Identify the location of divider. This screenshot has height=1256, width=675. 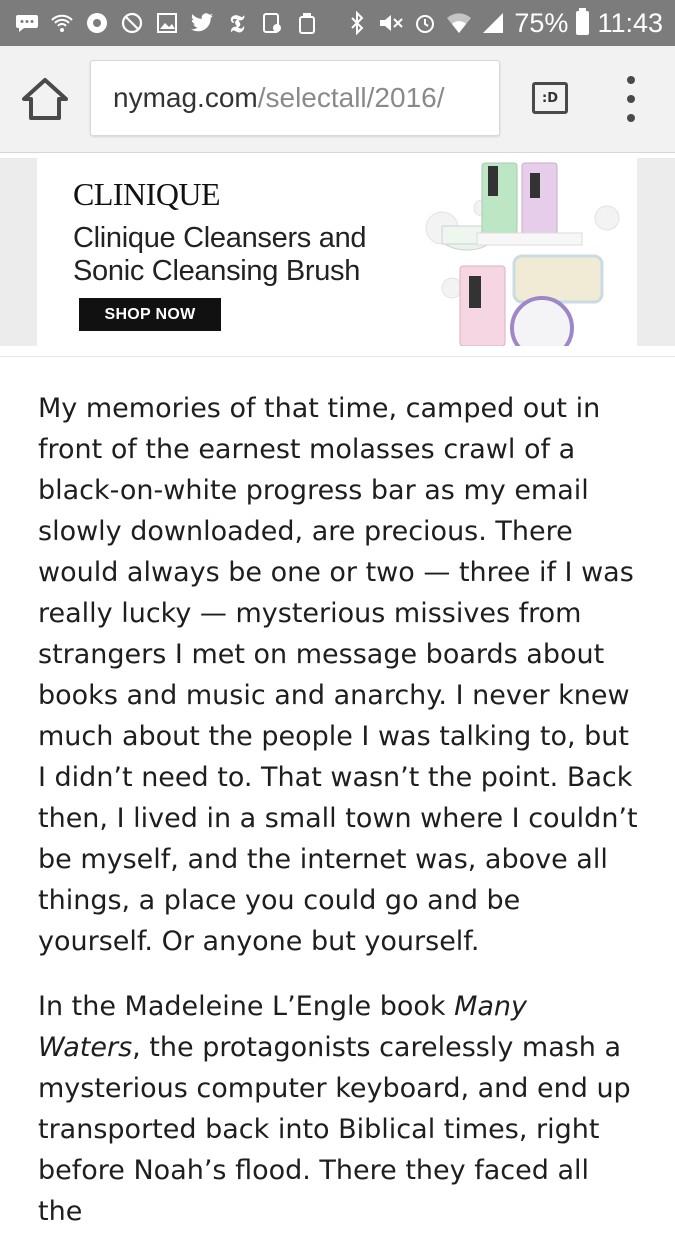
(337, 356).